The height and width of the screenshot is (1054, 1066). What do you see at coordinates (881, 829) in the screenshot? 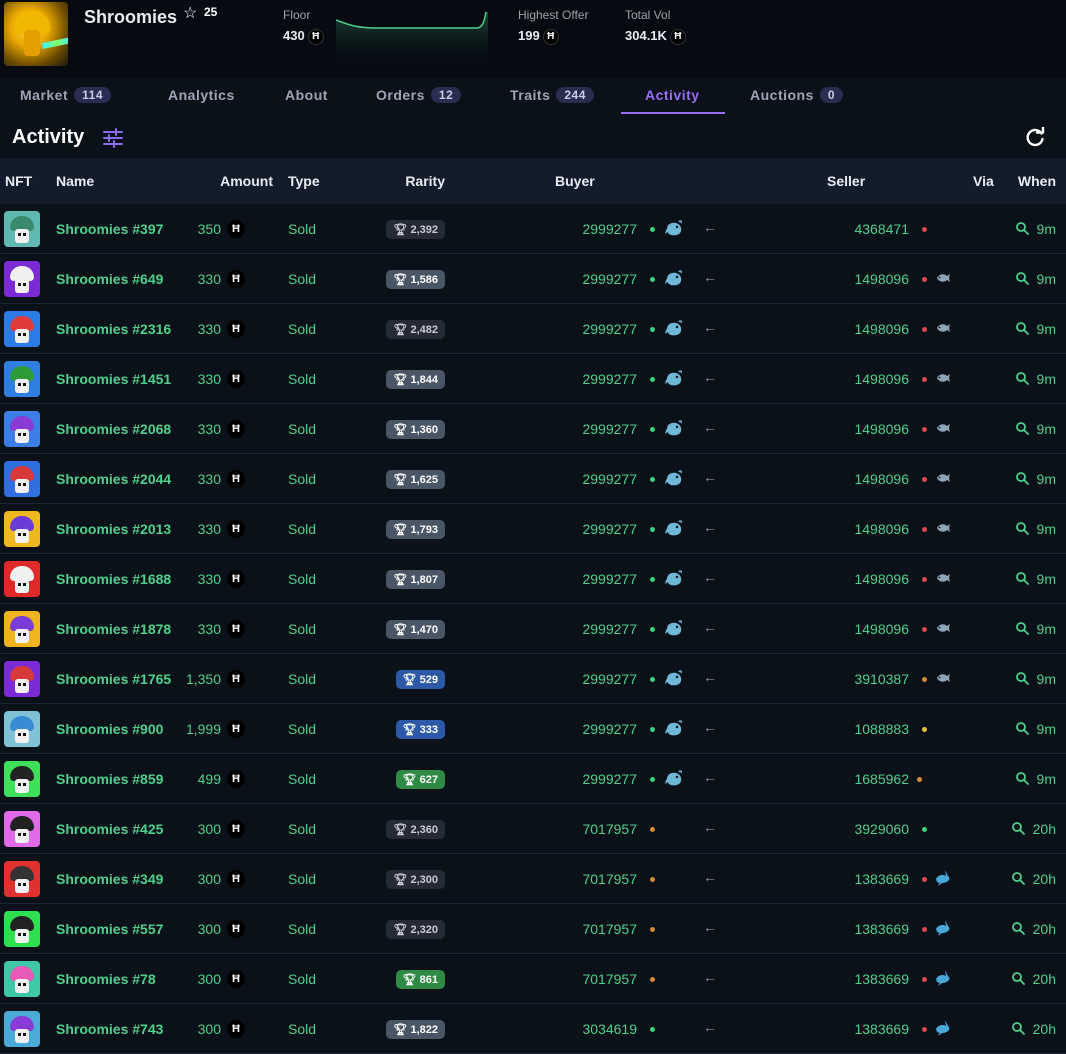
I see `seller-account-link: 3929060` at bounding box center [881, 829].